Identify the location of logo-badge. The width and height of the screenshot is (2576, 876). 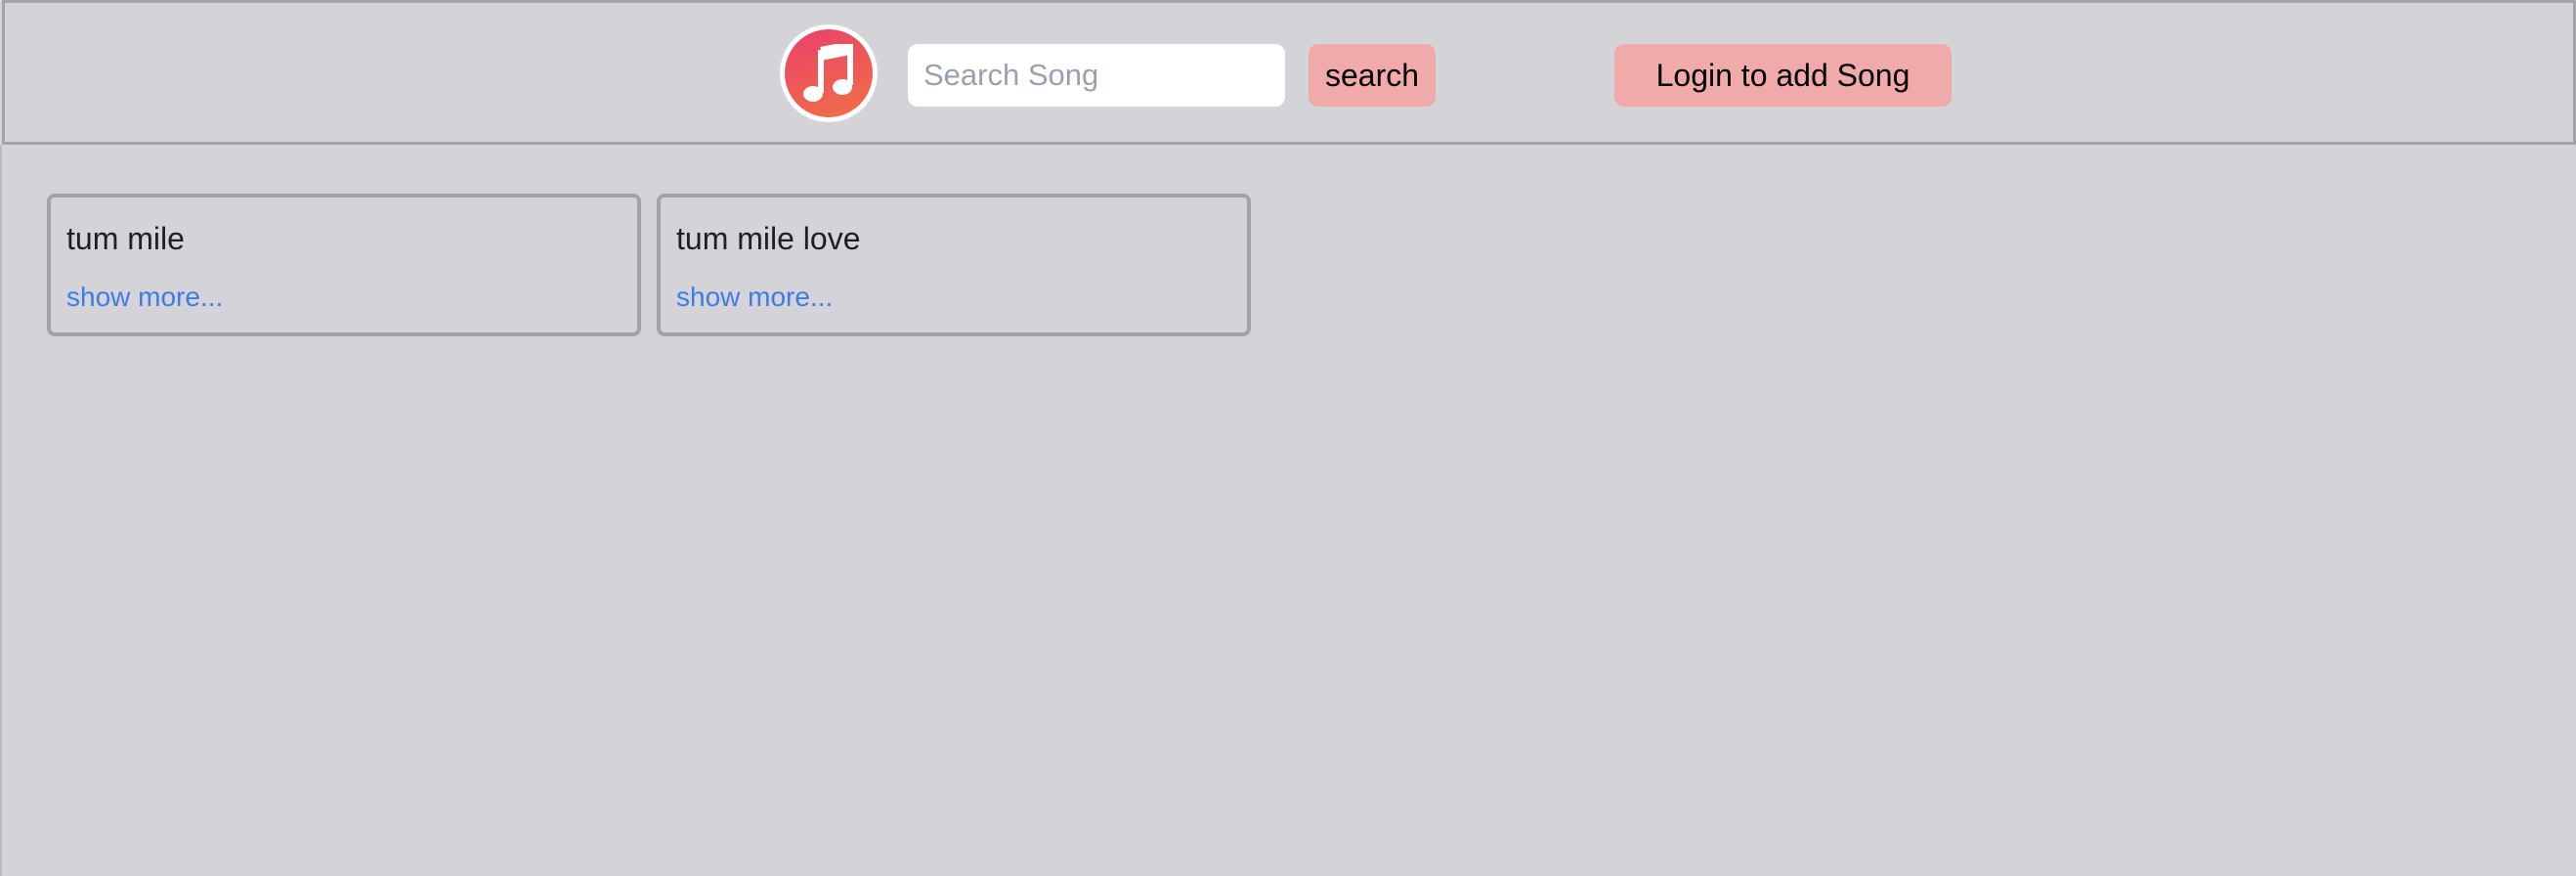
(829, 73).